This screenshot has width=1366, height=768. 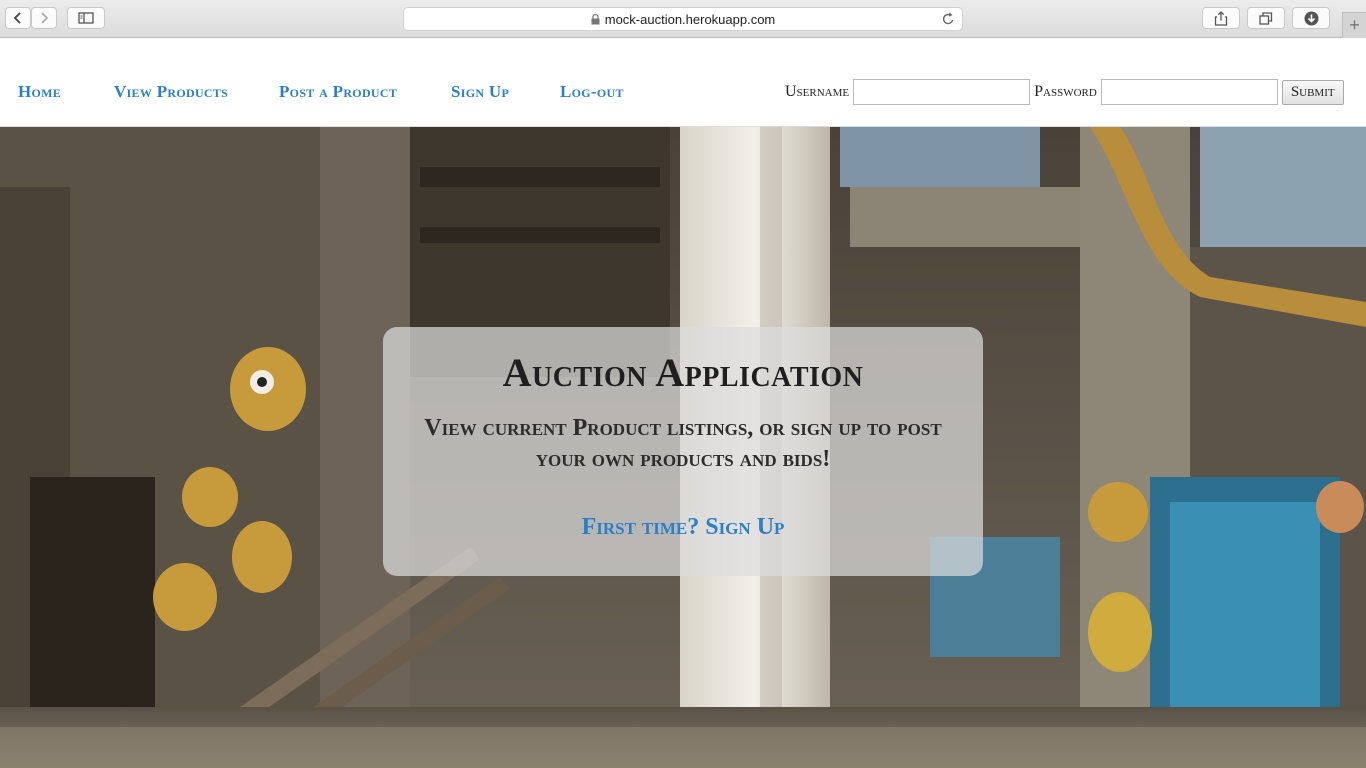 What do you see at coordinates (817, 91) in the screenshot?
I see `username-label: Username` at bounding box center [817, 91].